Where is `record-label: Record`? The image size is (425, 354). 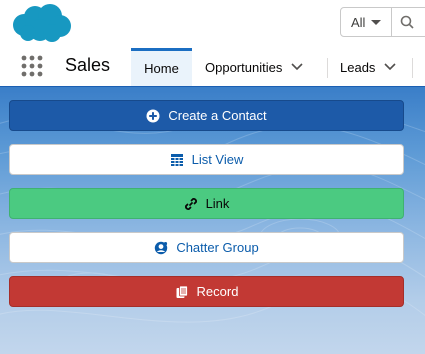
record-label: Record is located at coordinates (217, 291).